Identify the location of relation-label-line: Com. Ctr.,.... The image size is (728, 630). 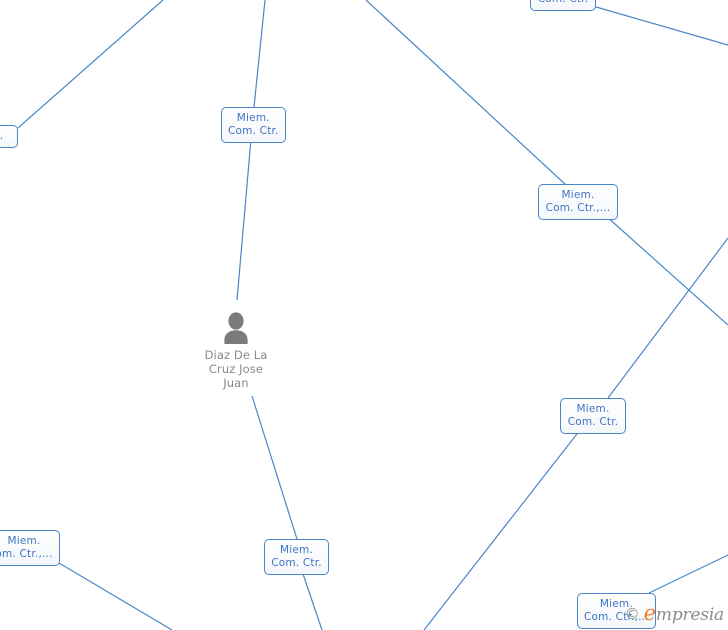
(578, 208).